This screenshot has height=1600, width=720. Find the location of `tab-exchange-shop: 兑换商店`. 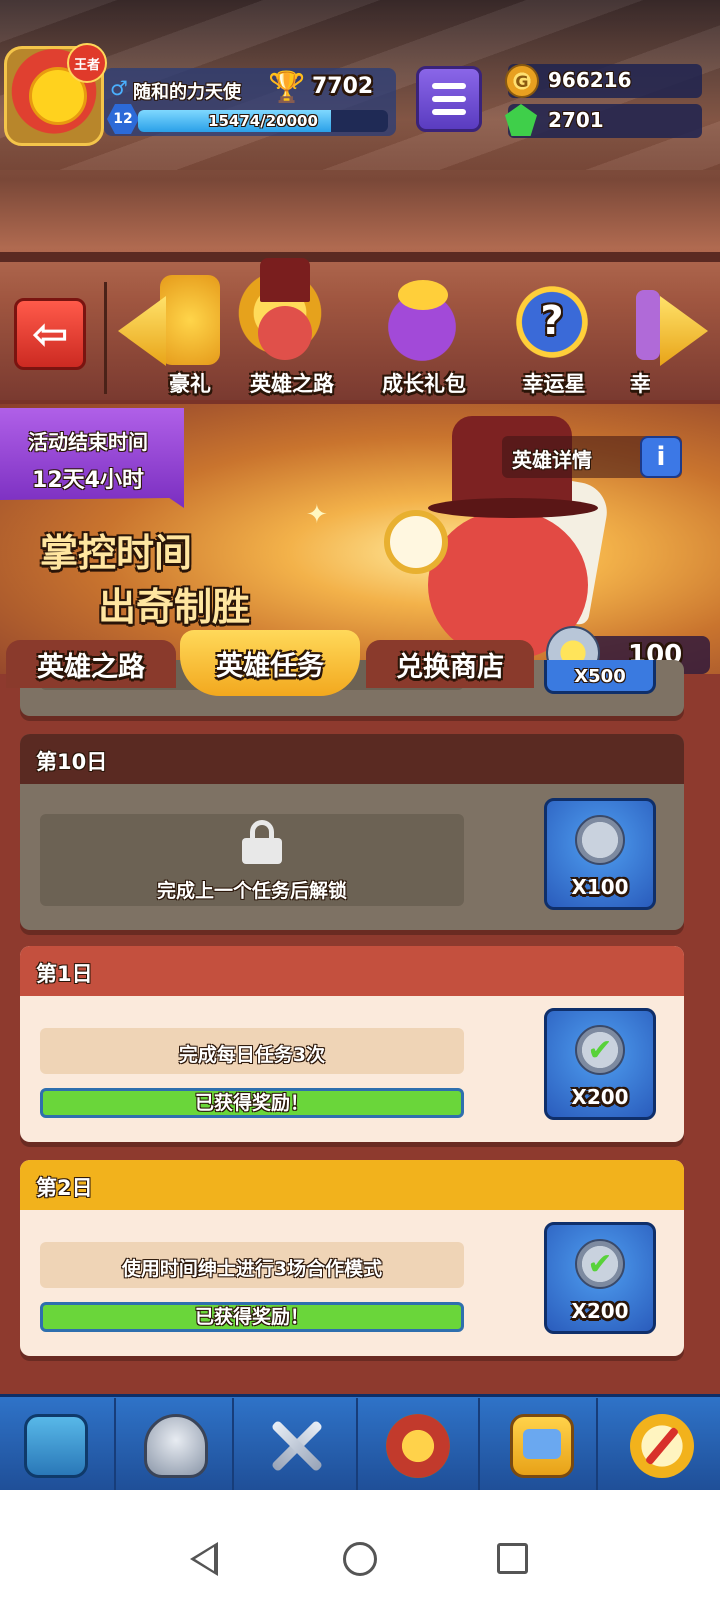

tab-exchange-shop: 兑换商店 is located at coordinates (450, 664).